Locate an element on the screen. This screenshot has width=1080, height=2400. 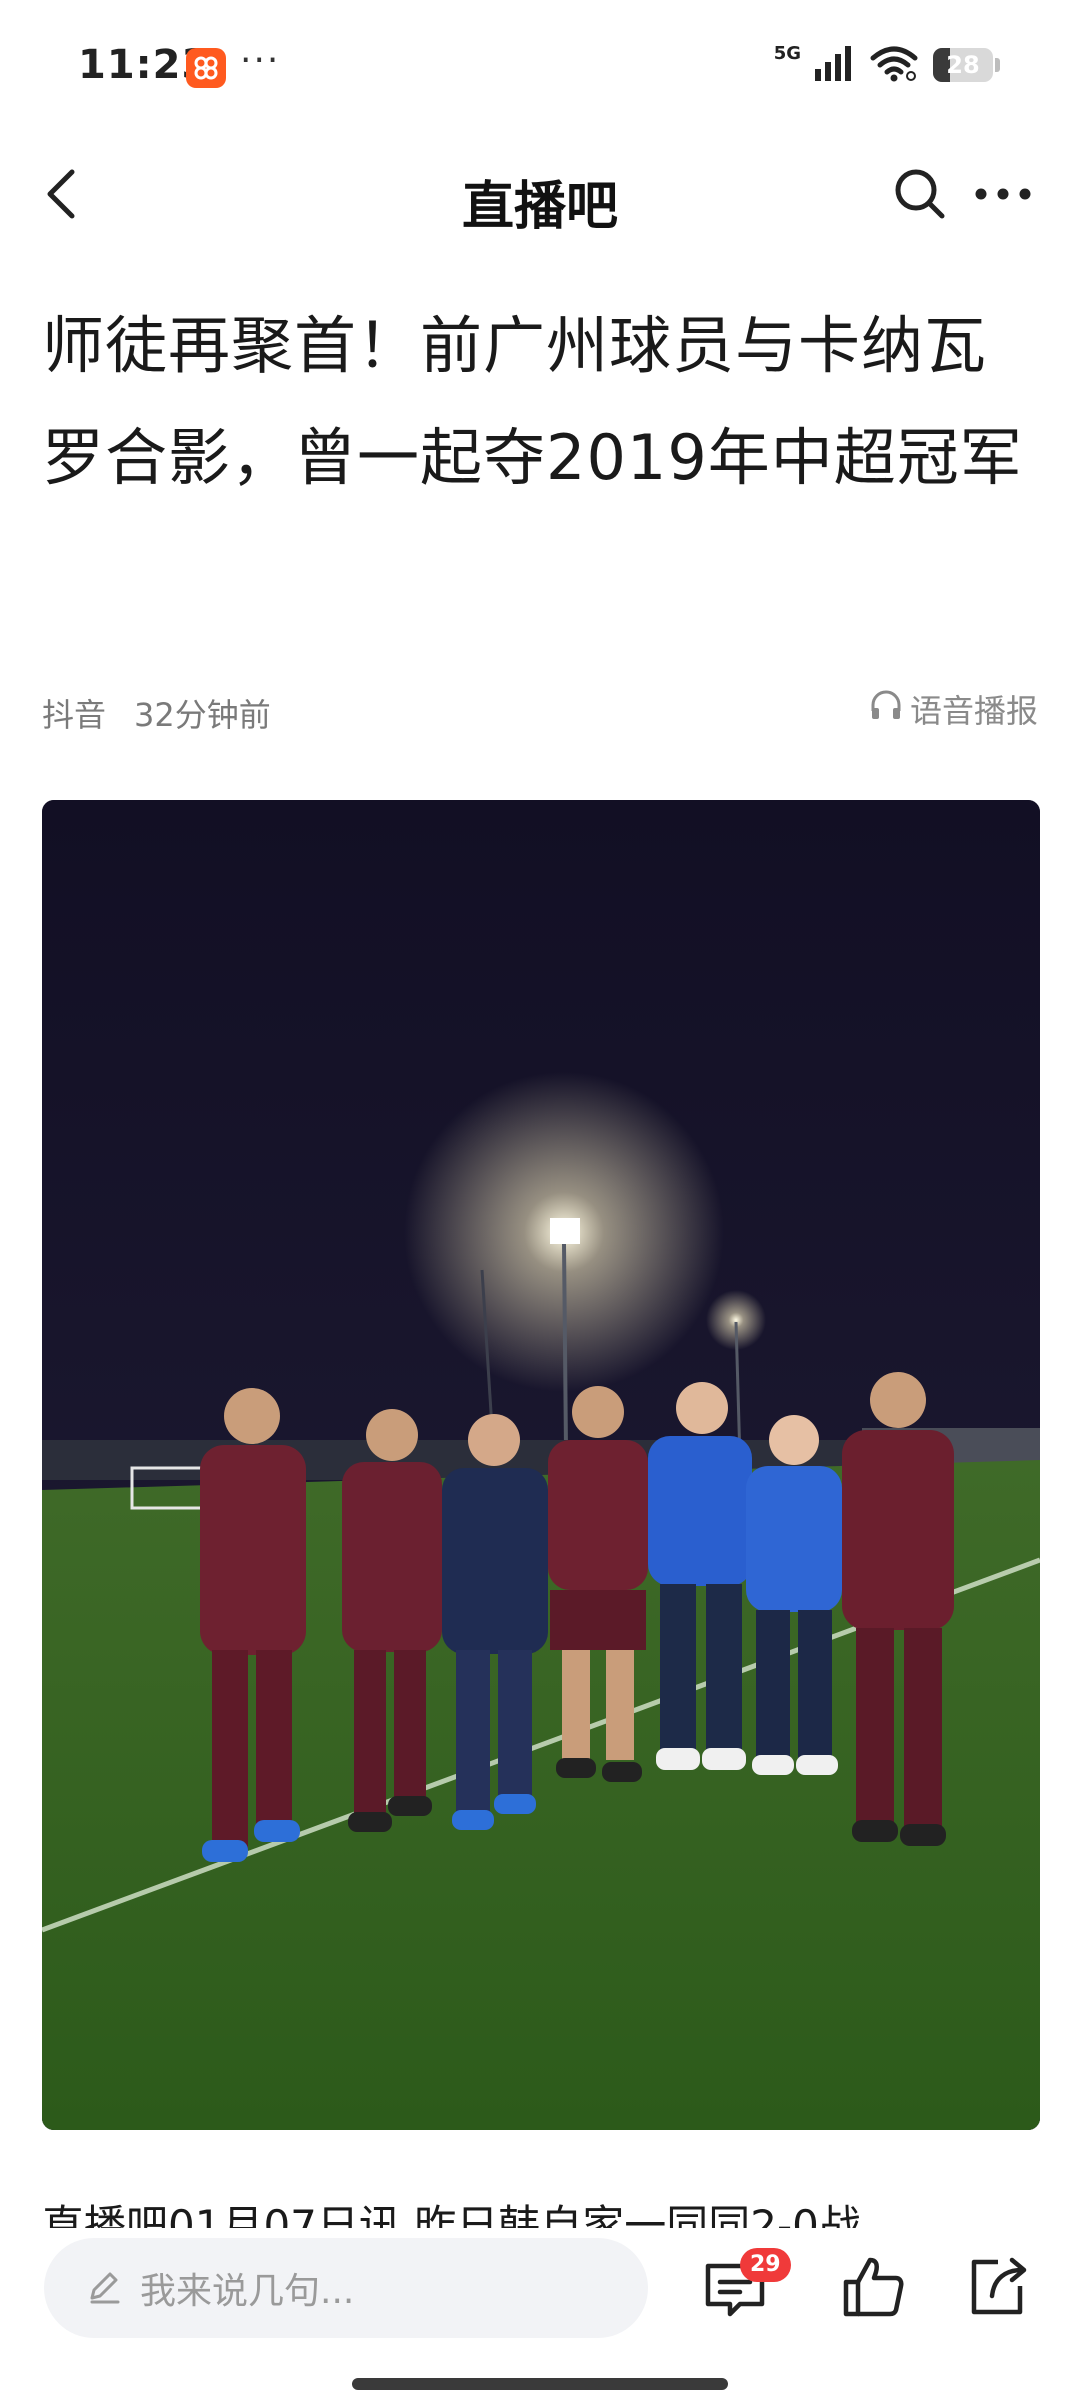
pencil-icon is located at coordinates (104, 2288).